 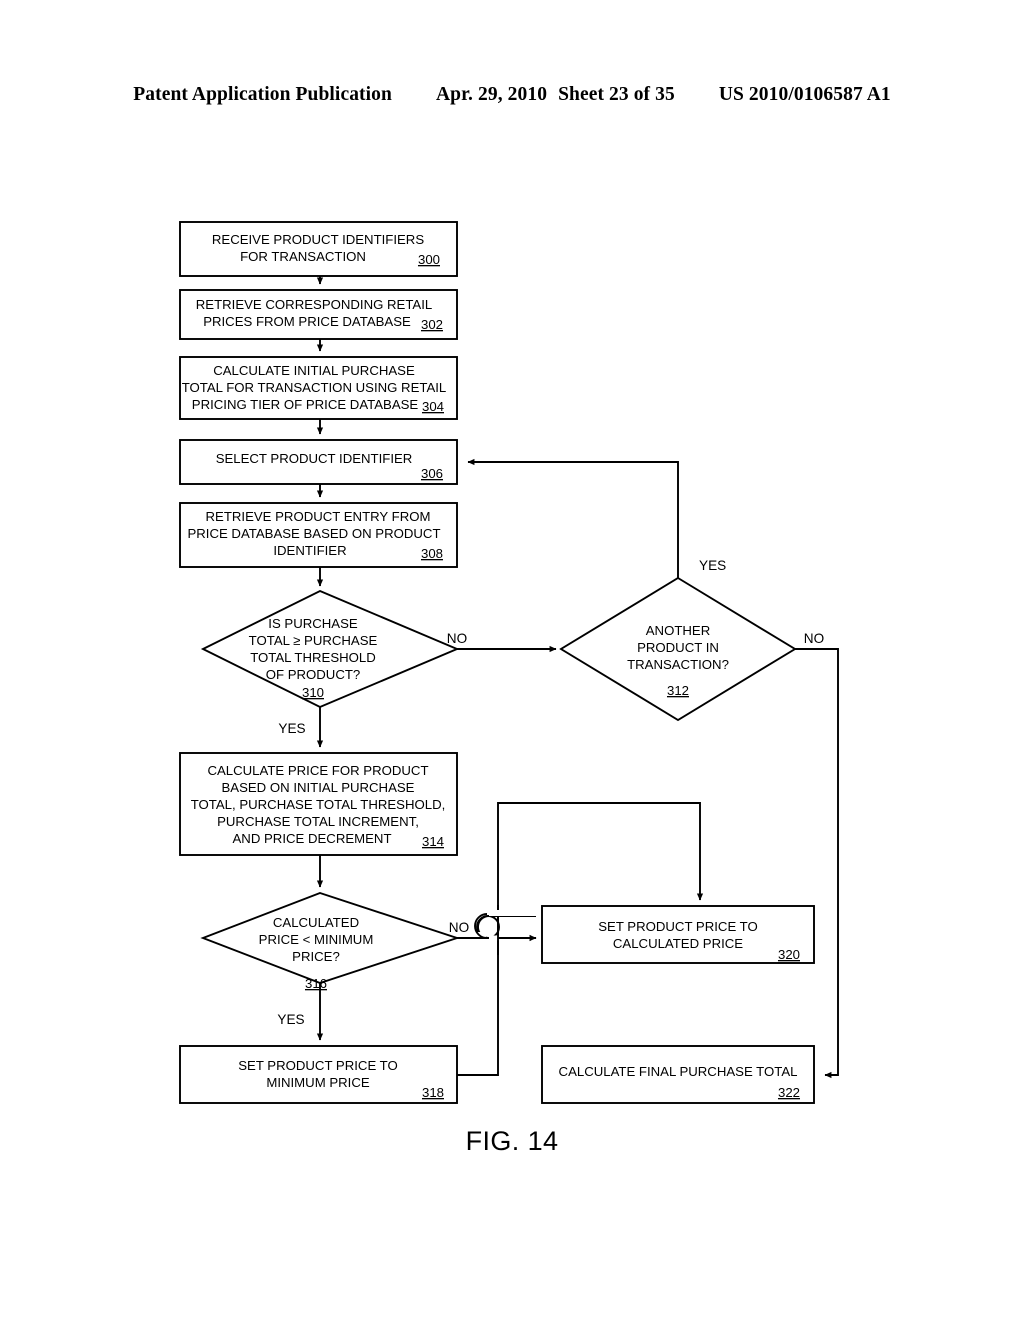 What do you see at coordinates (789, 1092) in the screenshot?
I see `node-322-ref: 322` at bounding box center [789, 1092].